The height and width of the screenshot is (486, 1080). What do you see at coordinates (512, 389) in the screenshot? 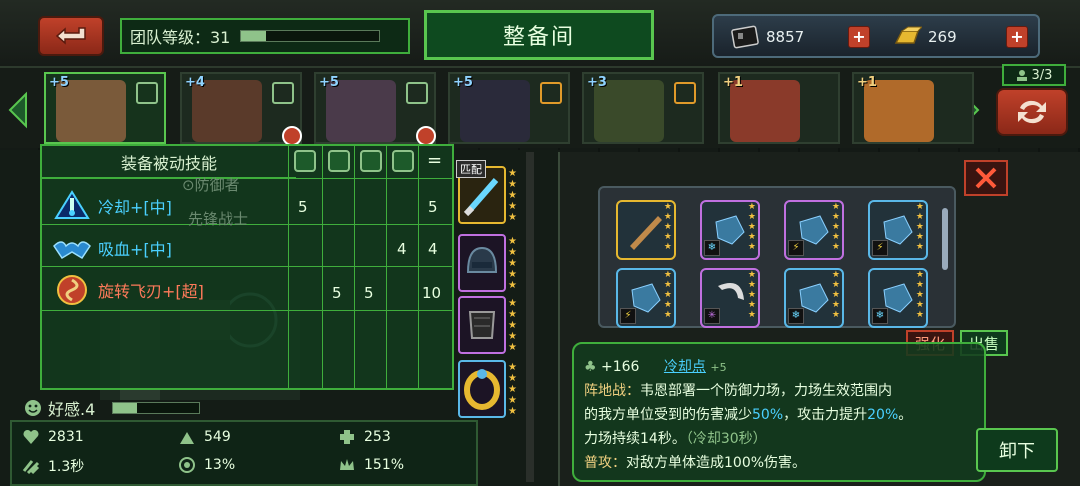
I see `slot4-stars: ★ ★ ★ ★ ★` at bounding box center [512, 389].